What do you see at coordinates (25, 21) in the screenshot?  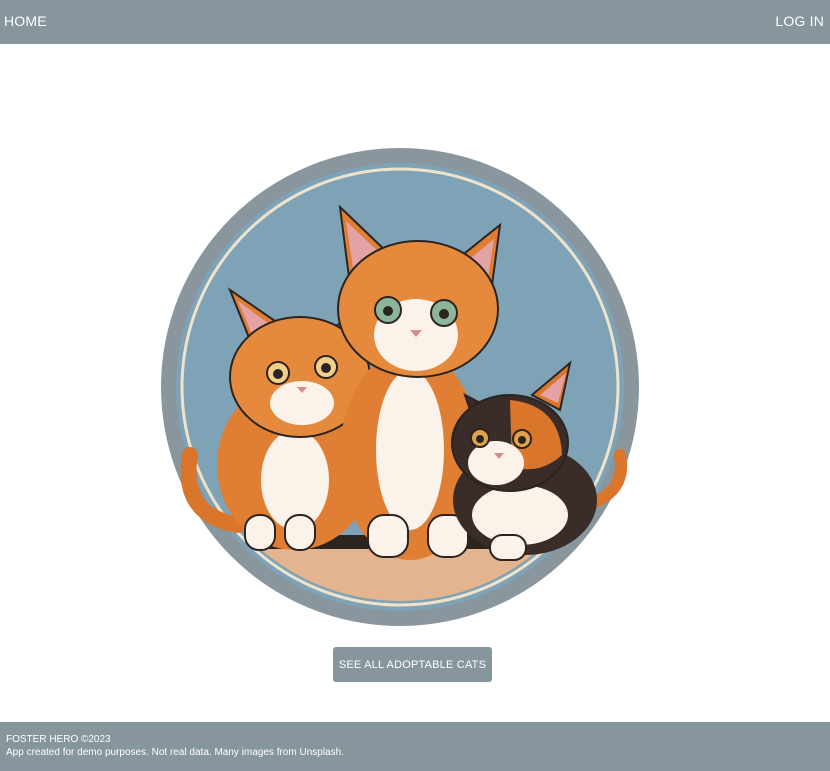 I see `home-link: HOME` at bounding box center [25, 21].